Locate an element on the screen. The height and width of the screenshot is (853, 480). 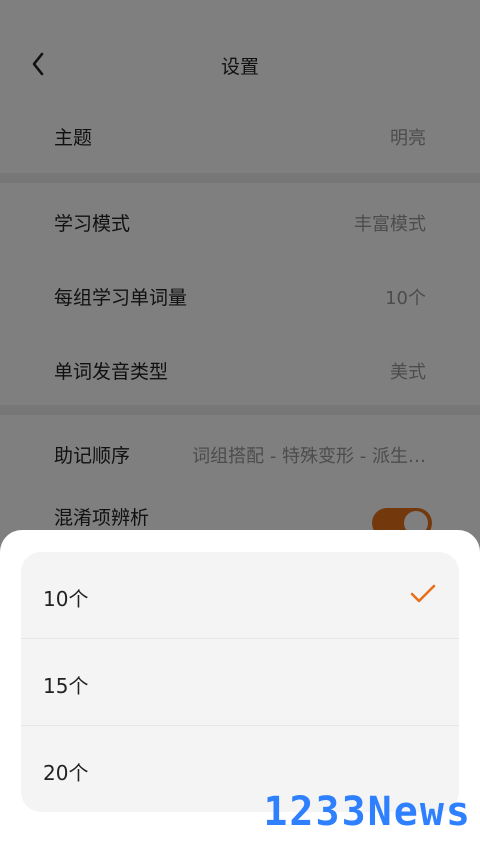
option-15: 15个 is located at coordinates (240, 682).